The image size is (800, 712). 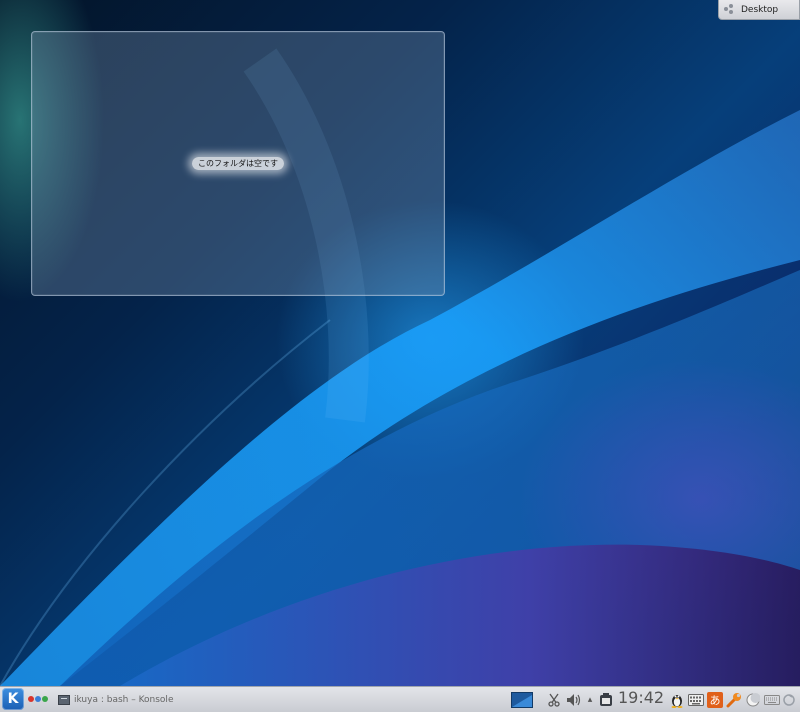 I want to click on wrench-tool-icon, so click(x=734, y=700).